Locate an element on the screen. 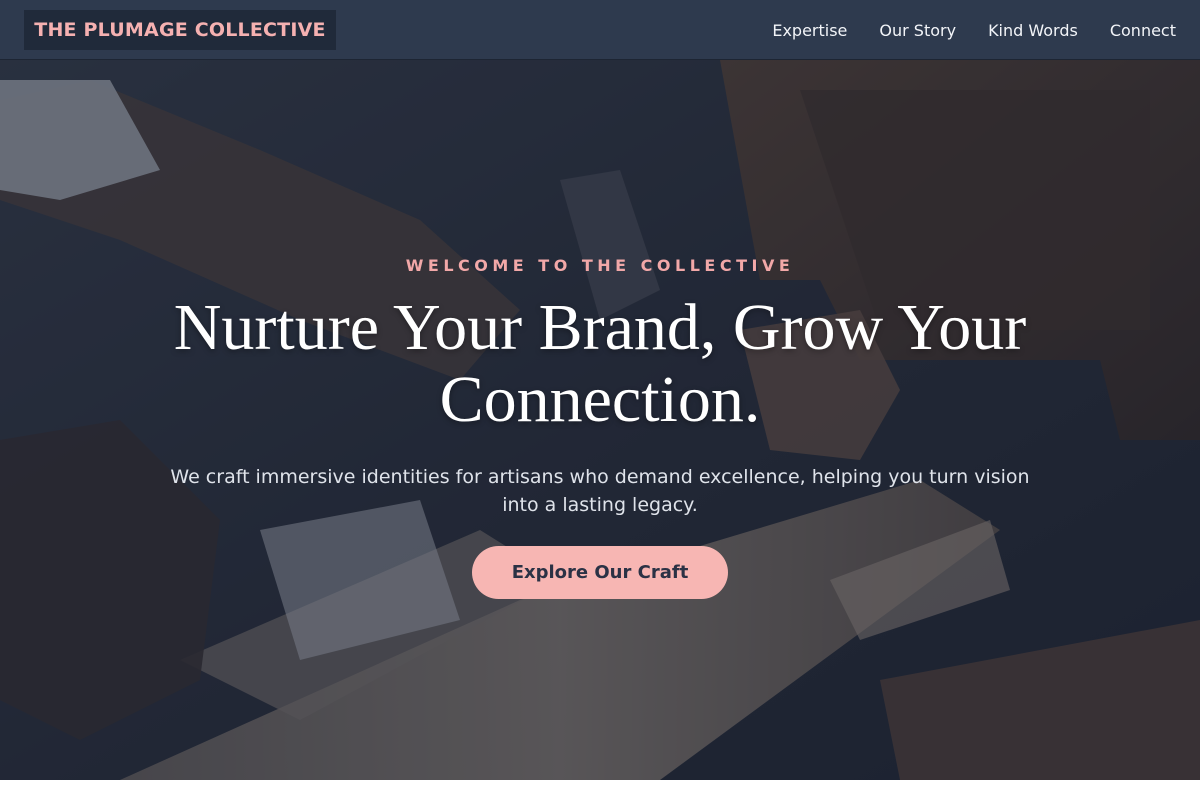 The width and height of the screenshot is (1200, 800). page-bottom-strip is located at coordinates (600, 790).